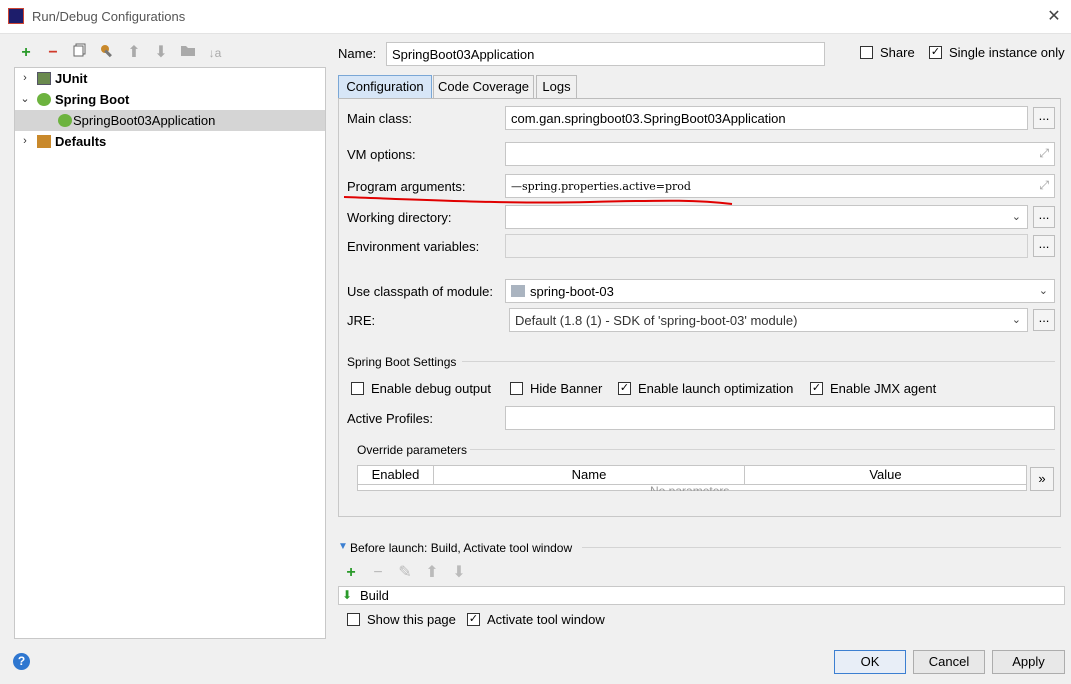 The image size is (1071, 684). Describe the element at coordinates (26, 53) in the screenshot. I see `add-icon: +` at that location.